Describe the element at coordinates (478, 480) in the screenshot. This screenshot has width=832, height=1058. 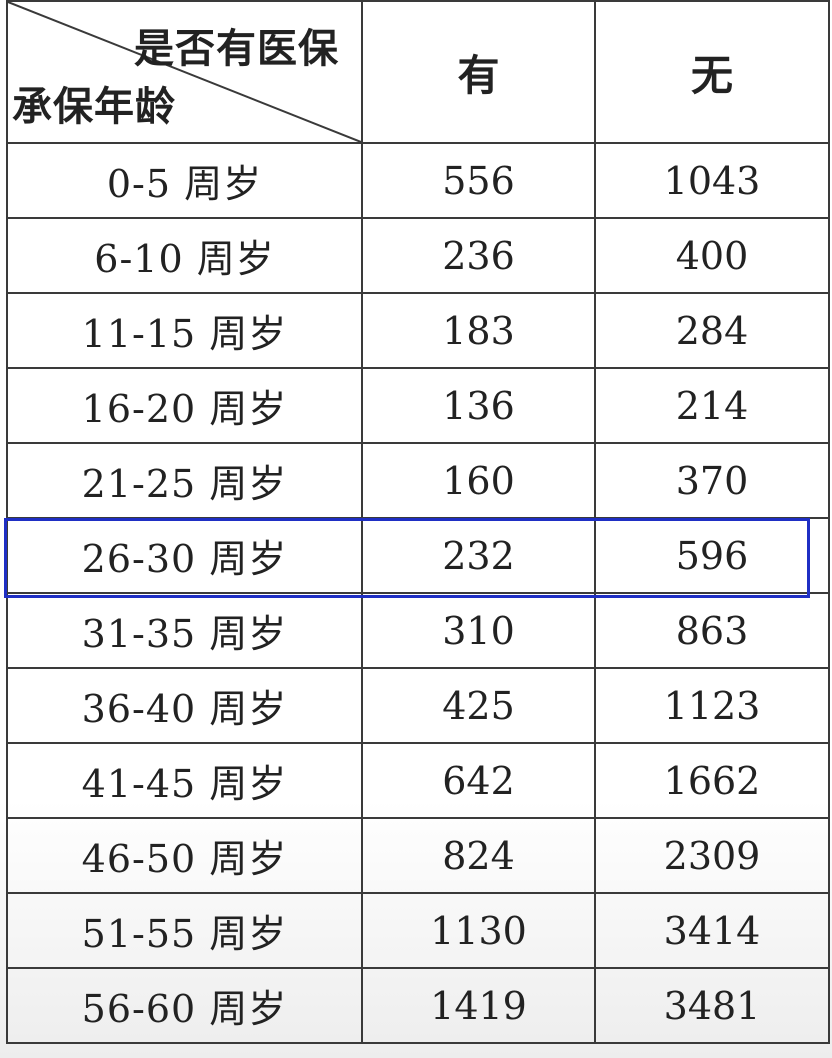
I see `yes-value-cell: 160` at that location.